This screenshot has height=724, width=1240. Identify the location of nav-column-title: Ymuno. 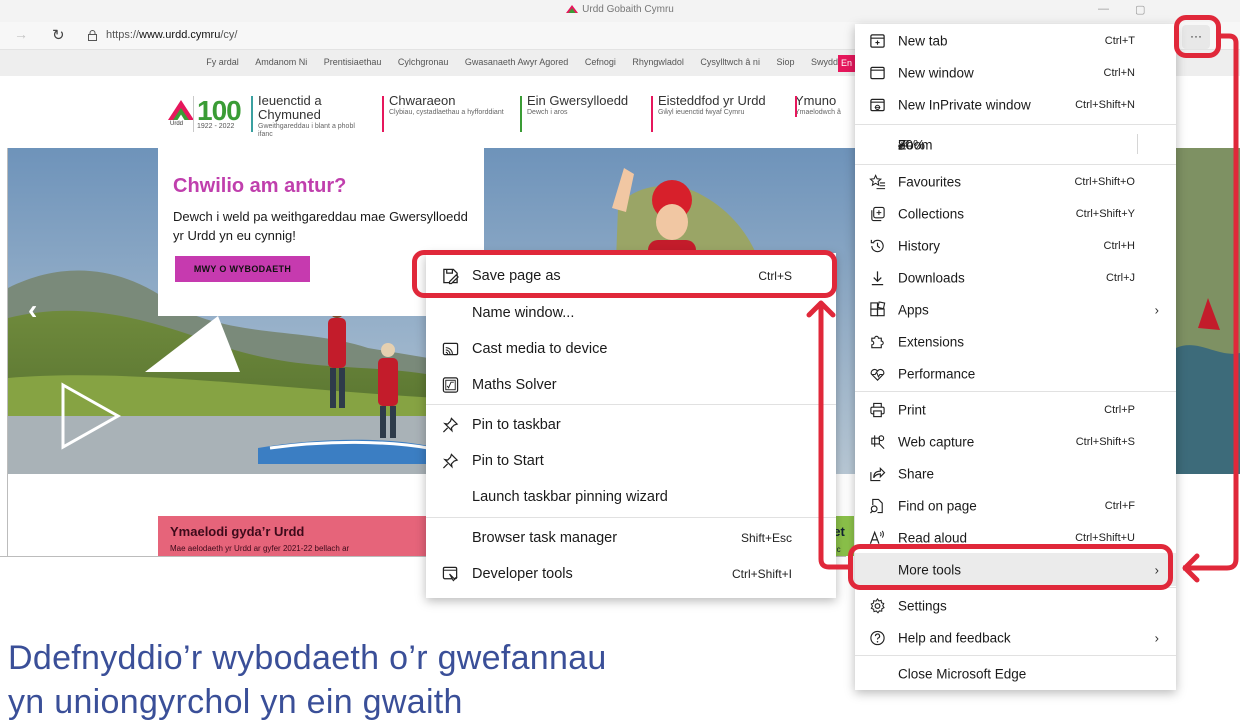
(816, 101).